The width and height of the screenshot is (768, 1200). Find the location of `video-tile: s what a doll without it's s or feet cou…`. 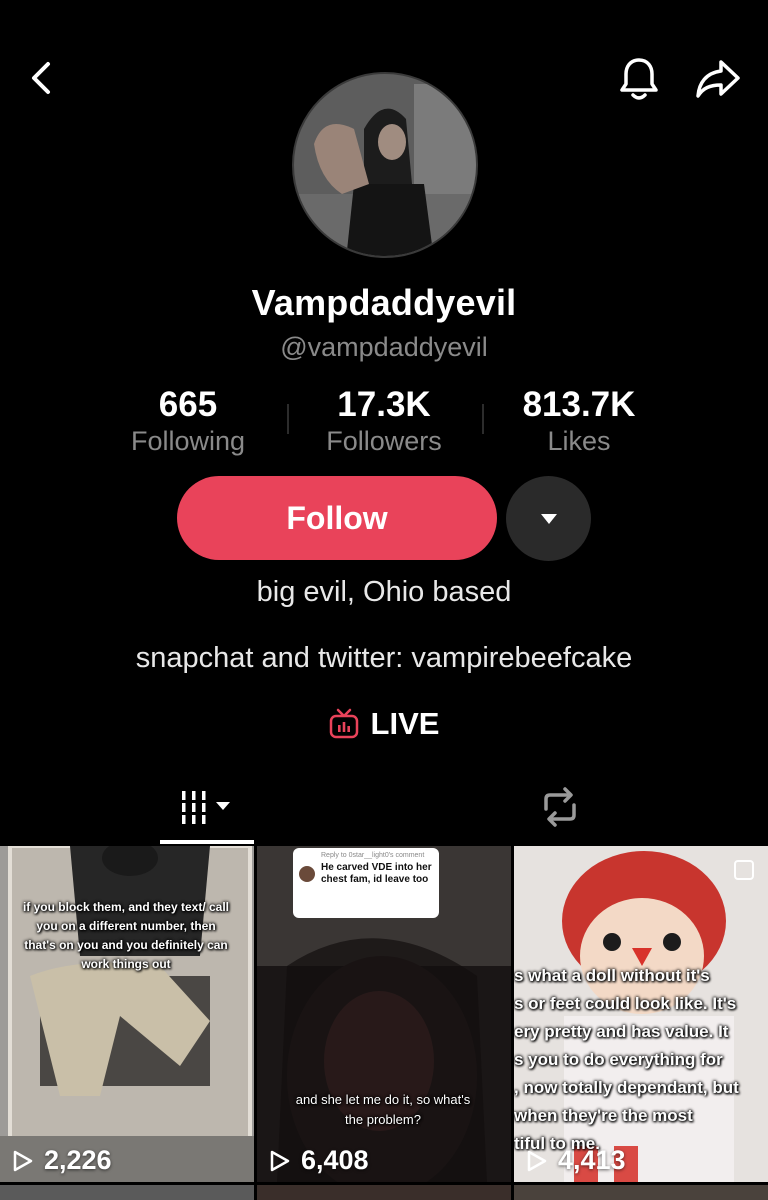

video-tile: s what a doll without it's s or feet cou… is located at coordinates (641, 1014).